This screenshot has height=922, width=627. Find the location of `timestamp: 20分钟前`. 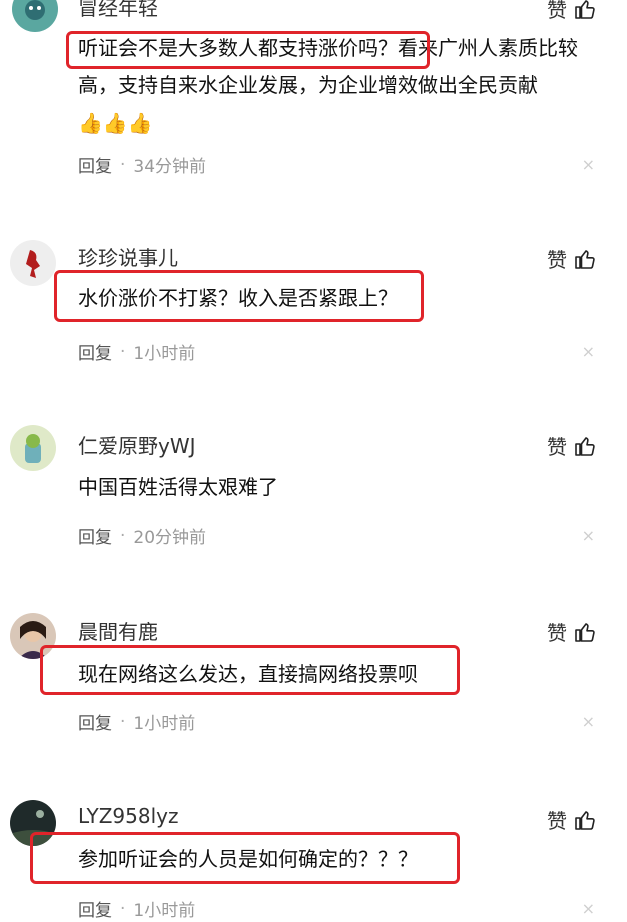

timestamp: 20分钟前 is located at coordinates (170, 538).